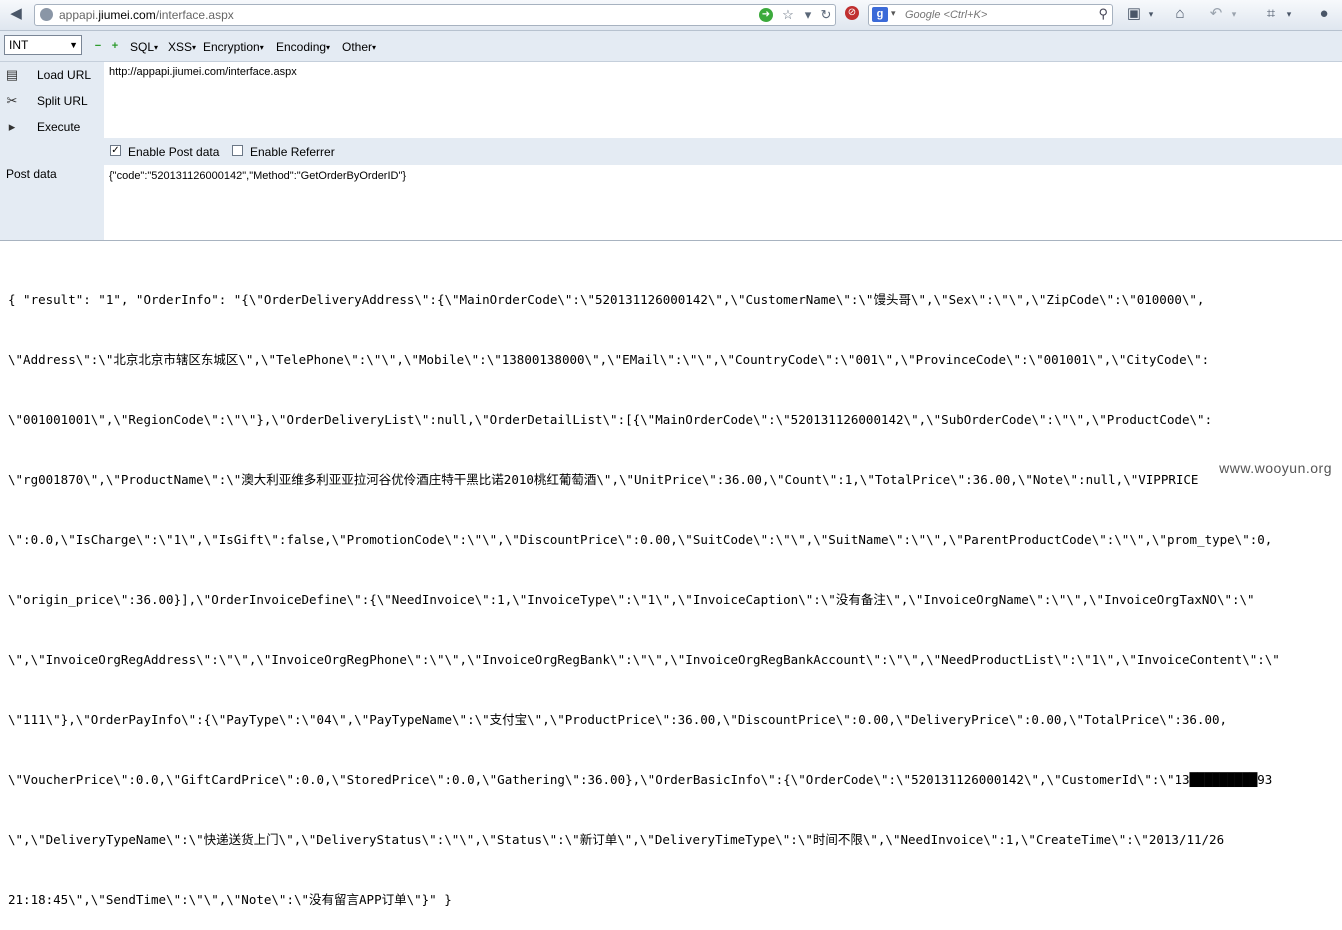 This screenshot has width=1342, height=930. Describe the element at coordinates (852, 13) in the screenshot. I see `noscript-icon: ⊘` at that location.